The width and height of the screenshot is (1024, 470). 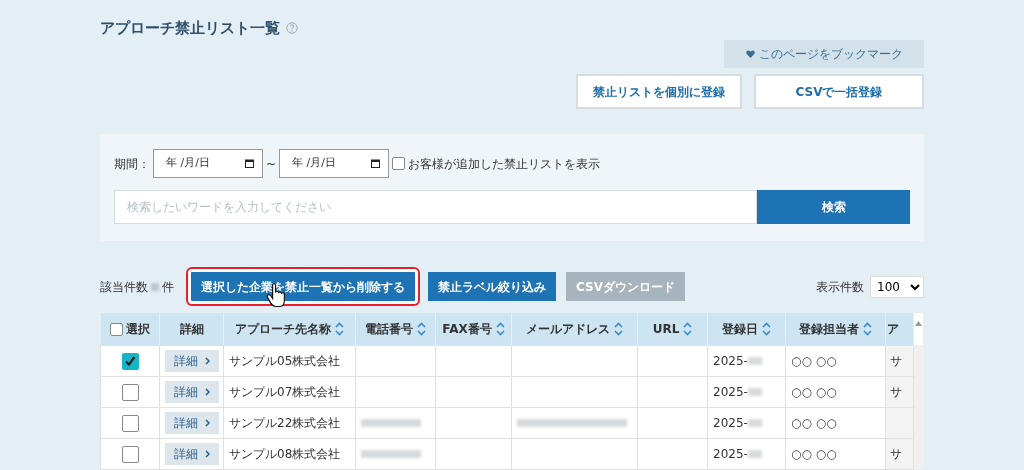 I want to click on checkbox-label: お客様が追加した禁止リストを表示, so click(x=504, y=164).